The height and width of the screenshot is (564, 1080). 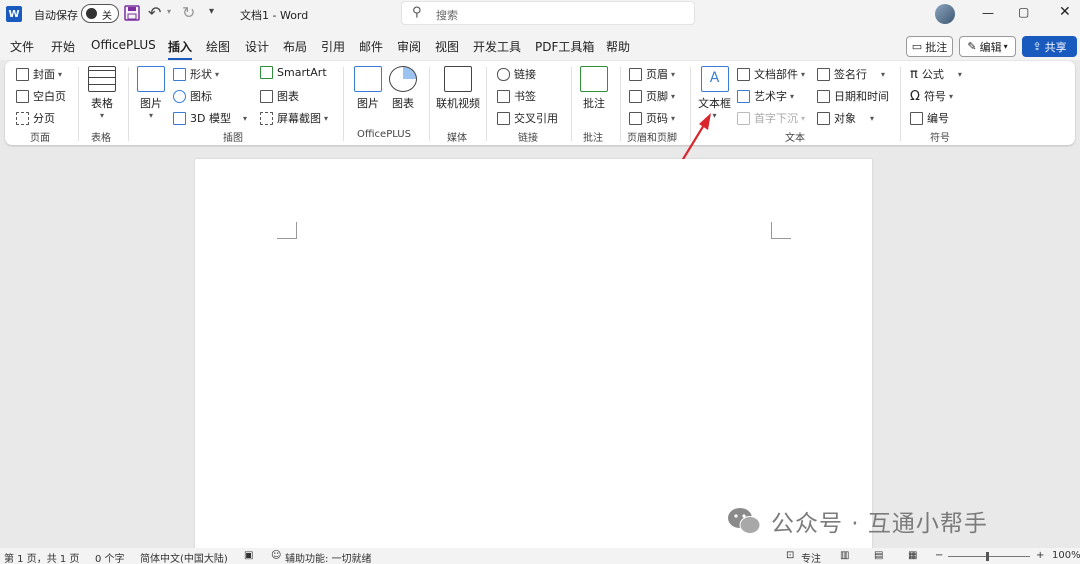 What do you see at coordinates (169, 11) in the screenshot?
I see `undo-dropdown-icon: ▾` at bounding box center [169, 11].